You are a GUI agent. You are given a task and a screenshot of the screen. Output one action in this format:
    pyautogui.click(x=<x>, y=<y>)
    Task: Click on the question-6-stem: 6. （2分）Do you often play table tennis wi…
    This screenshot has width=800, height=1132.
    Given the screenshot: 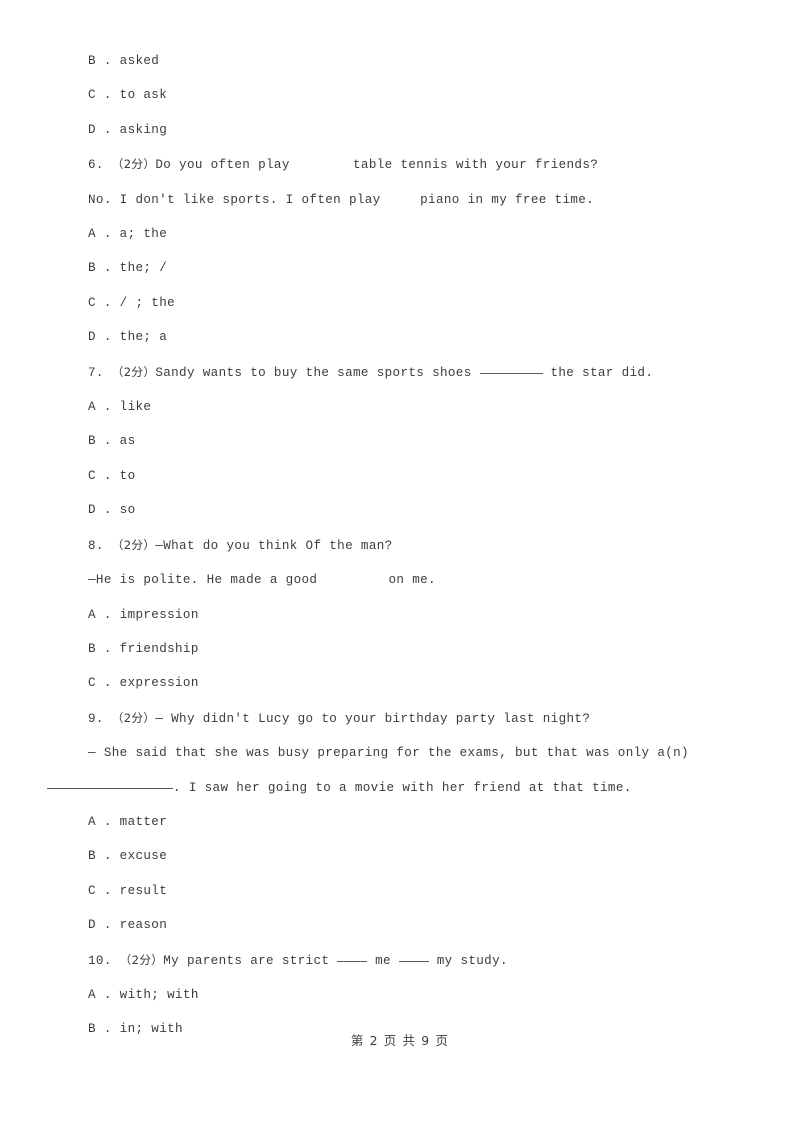 What is the action you would take?
    pyautogui.click(x=420, y=164)
    